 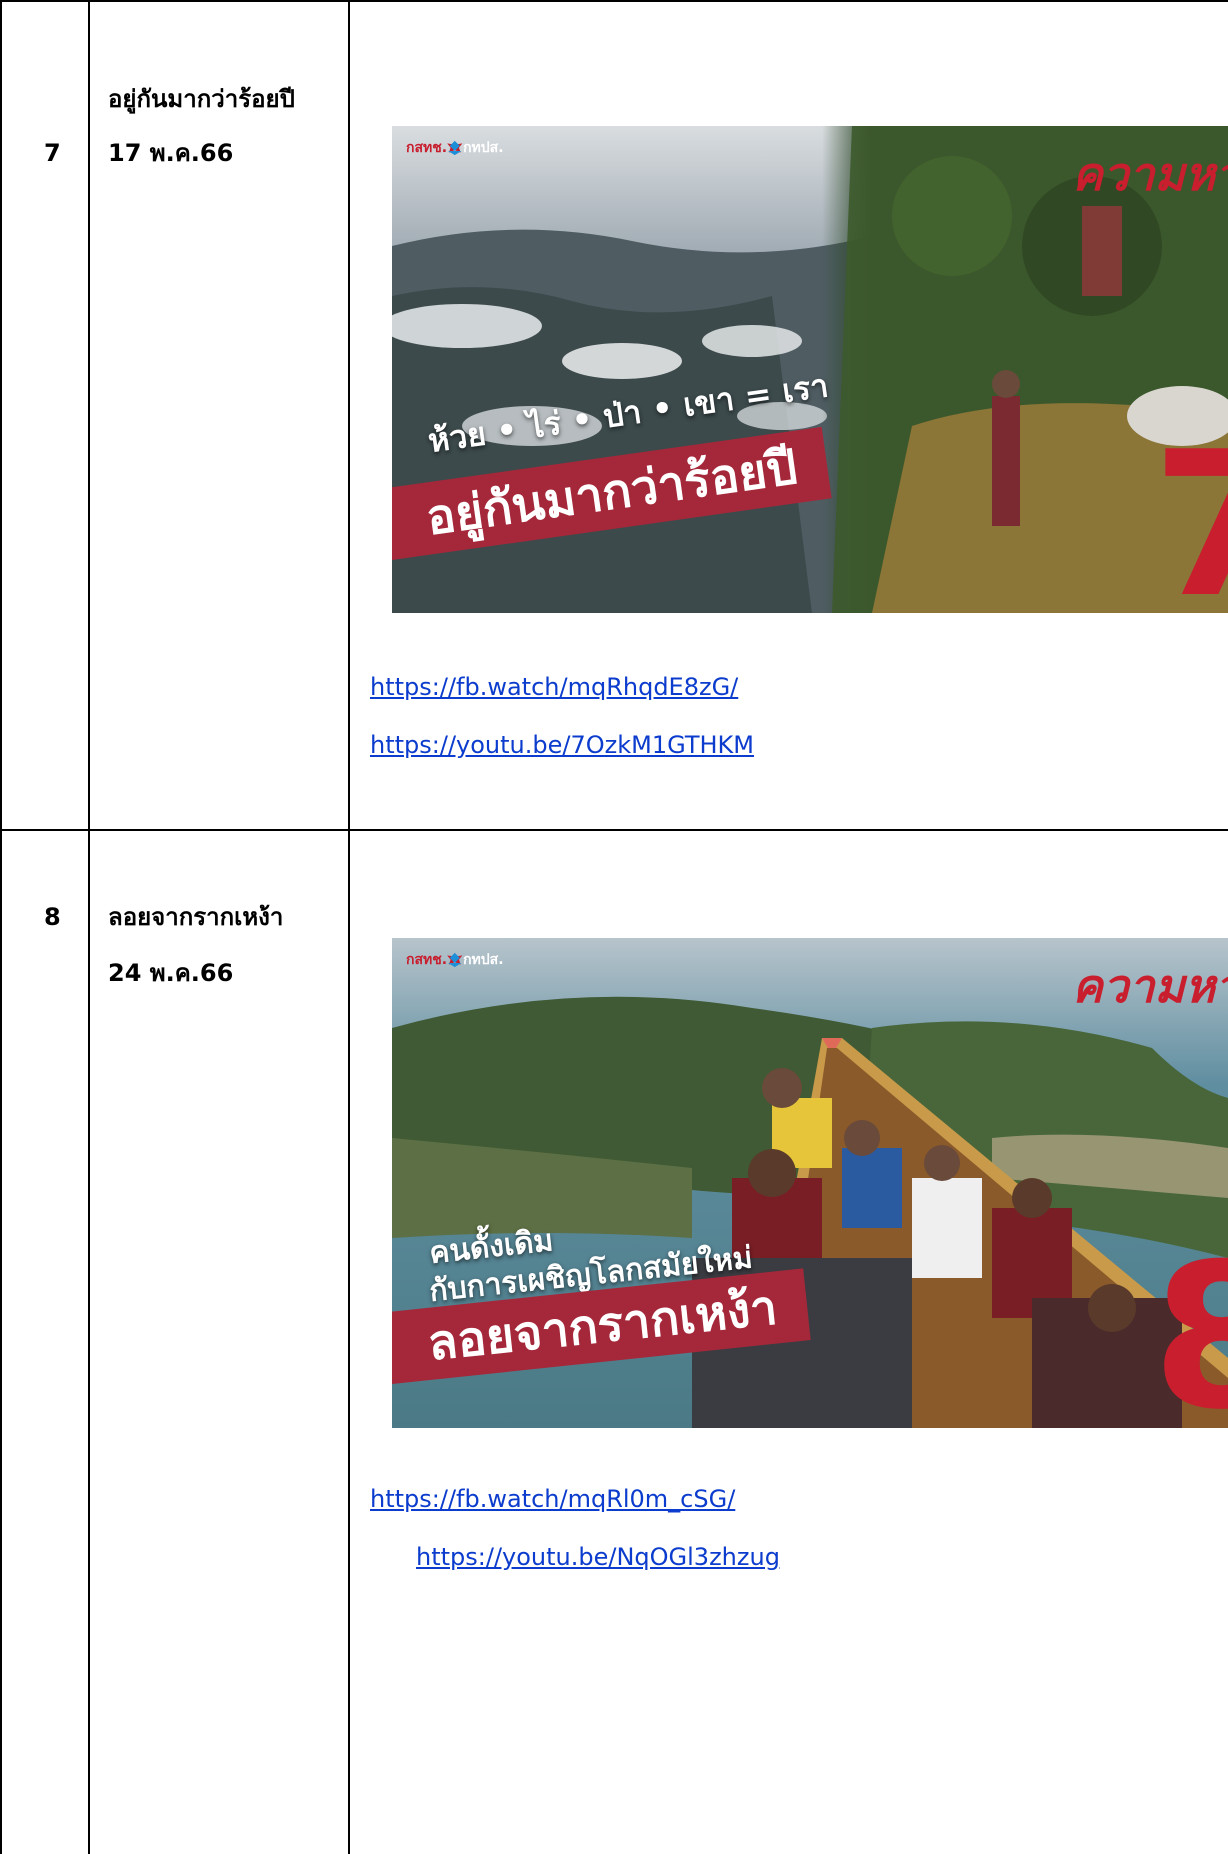 What do you see at coordinates (1190, 1325) in the screenshot?
I see `episode-number-badge: 8` at bounding box center [1190, 1325].